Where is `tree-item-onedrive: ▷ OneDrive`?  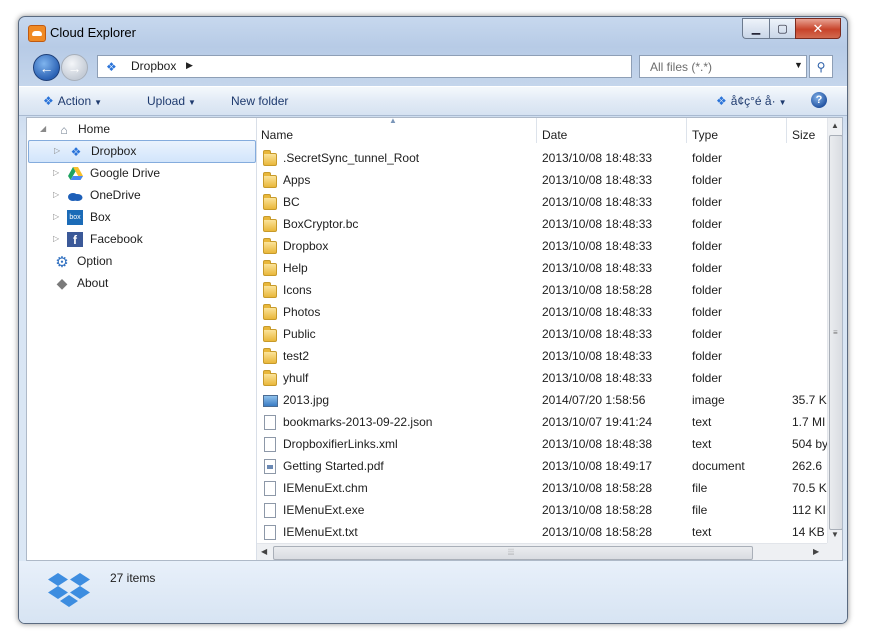
tree-item-onedrive: ▷ OneDrive is located at coordinates (141, 195).